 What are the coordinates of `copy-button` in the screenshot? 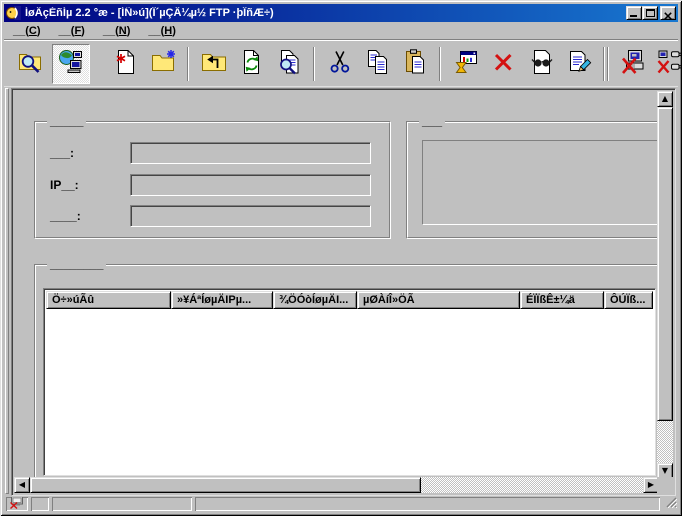 It's located at (378, 64).